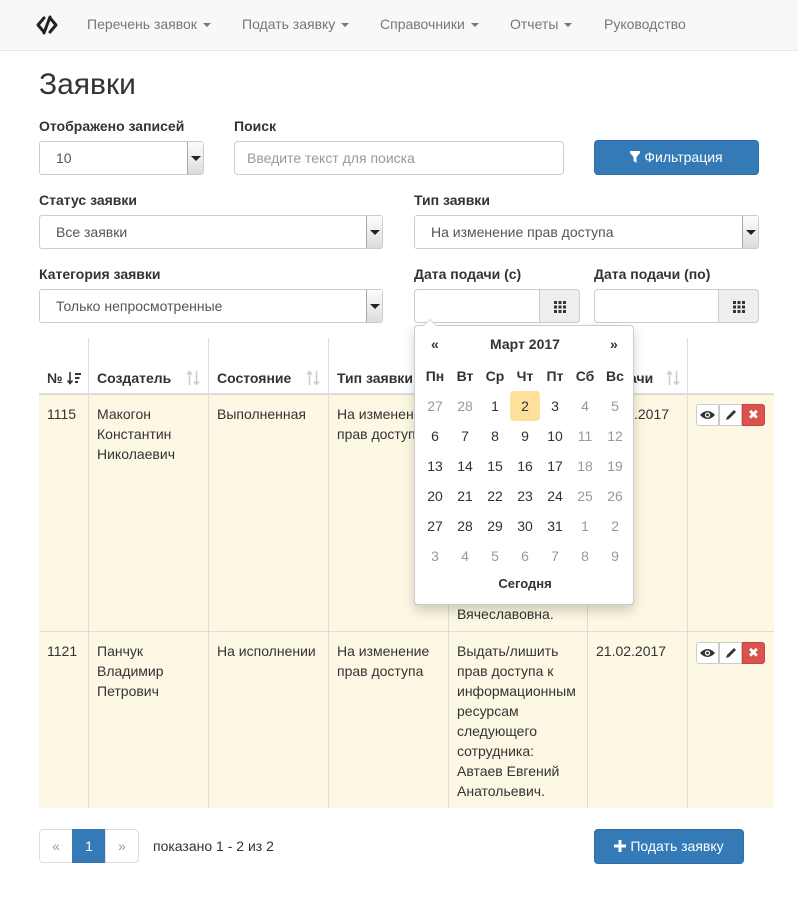 Image resolution: width=798 pixels, height=908 pixels. Describe the element at coordinates (669, 846) in the screenshot. I see `add-request-button: Подать заявку` at that location.